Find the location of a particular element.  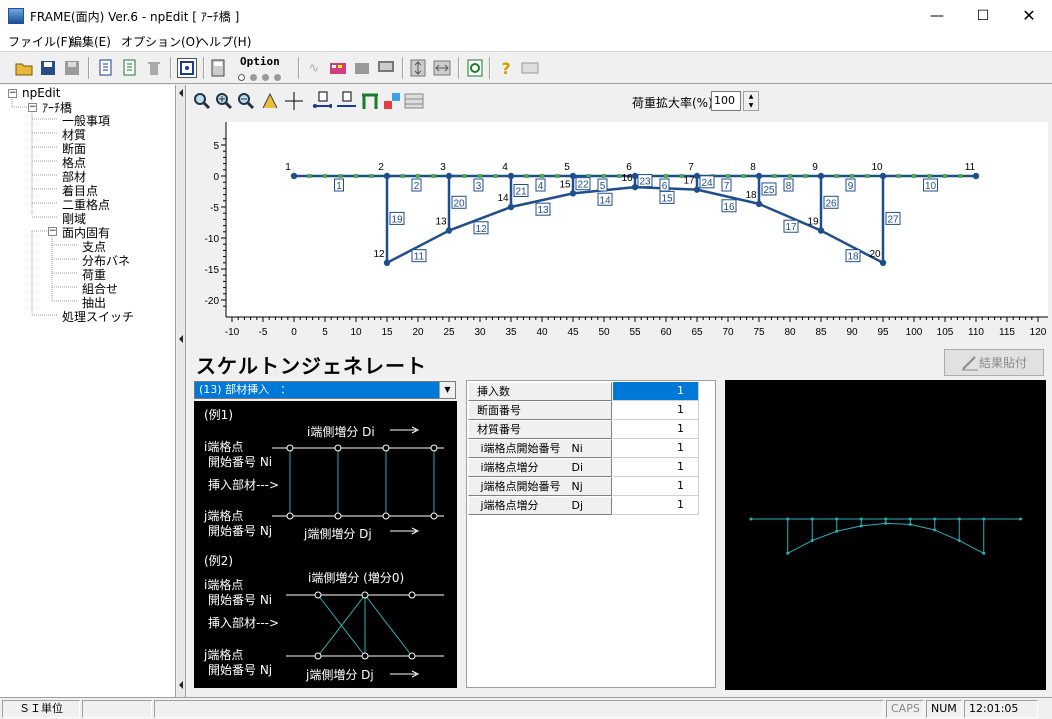

member-number-icon is located at coordinates (346, 101).